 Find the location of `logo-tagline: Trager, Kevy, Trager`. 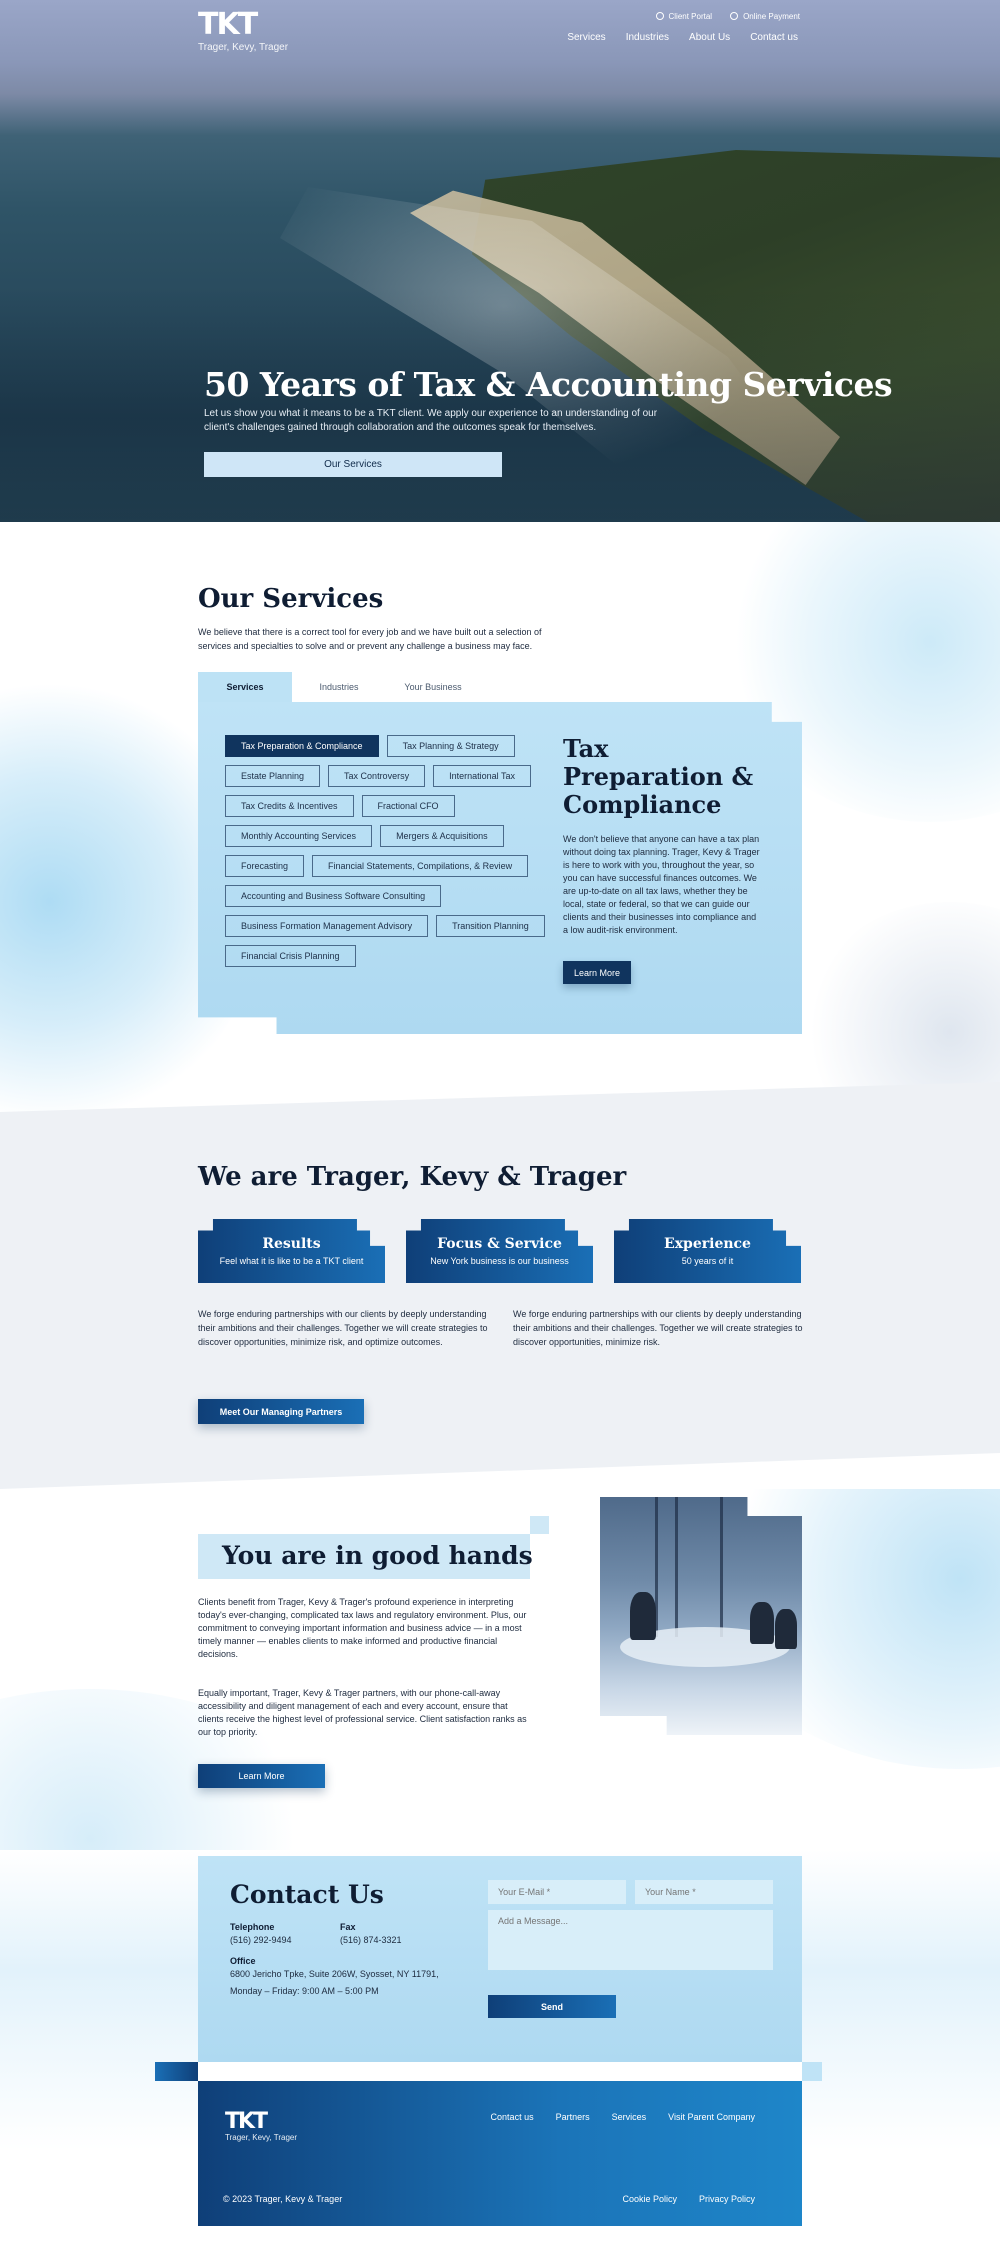

logo-tagline: Trager, Kevy, Trager is located at coordinates (243, 47).